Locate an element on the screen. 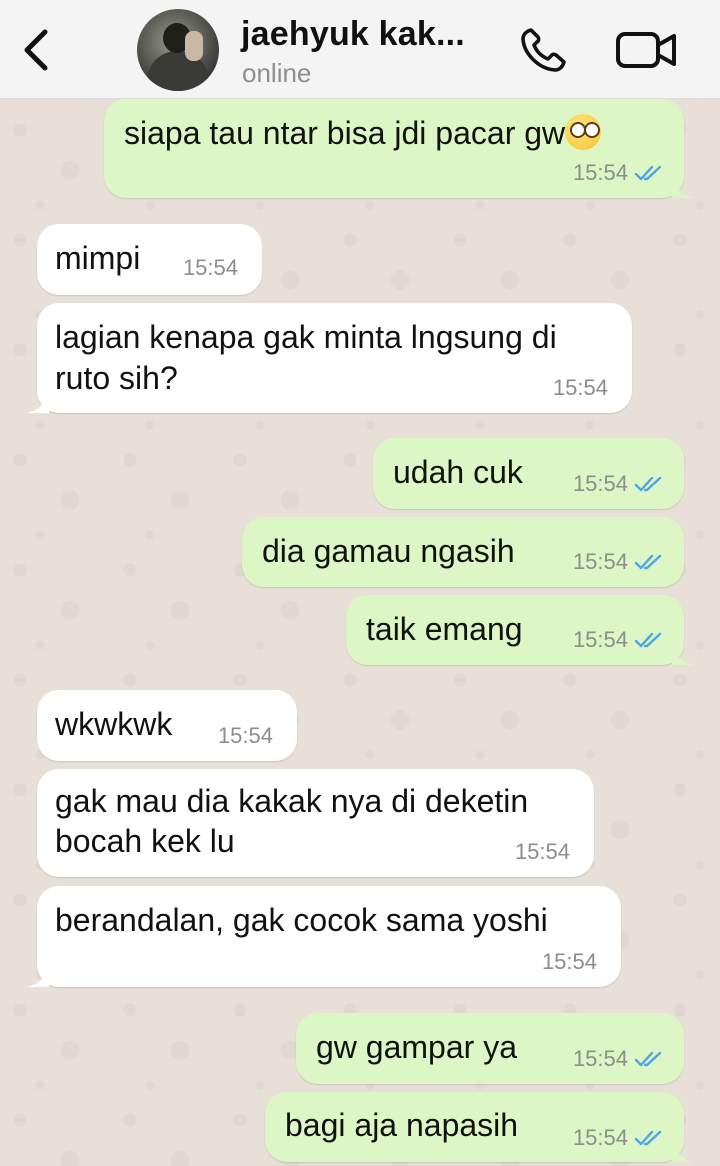  message-bubble-outgoing: taik emang 15:54 is located at coordinates (520, 630).